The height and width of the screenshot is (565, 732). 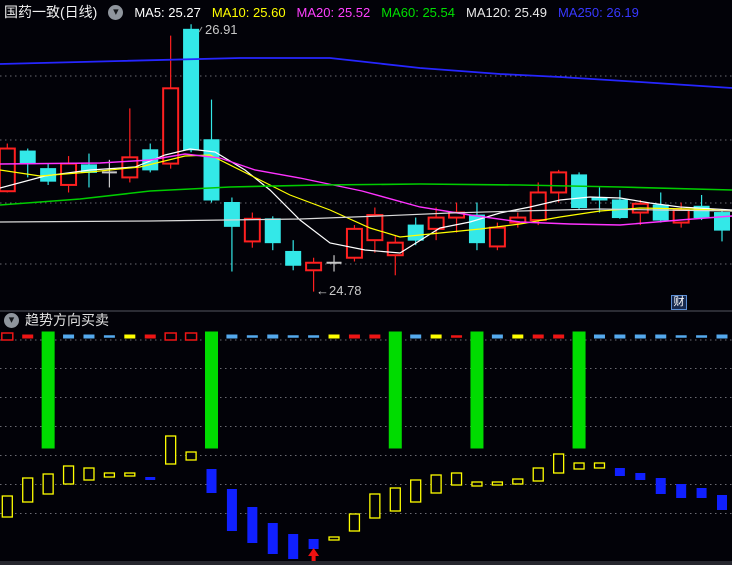 What do you see at coordinates (598, 12) in the screenshot?
I see `ma250-label: MA250: 26.19` at bounding box center [598, 12].